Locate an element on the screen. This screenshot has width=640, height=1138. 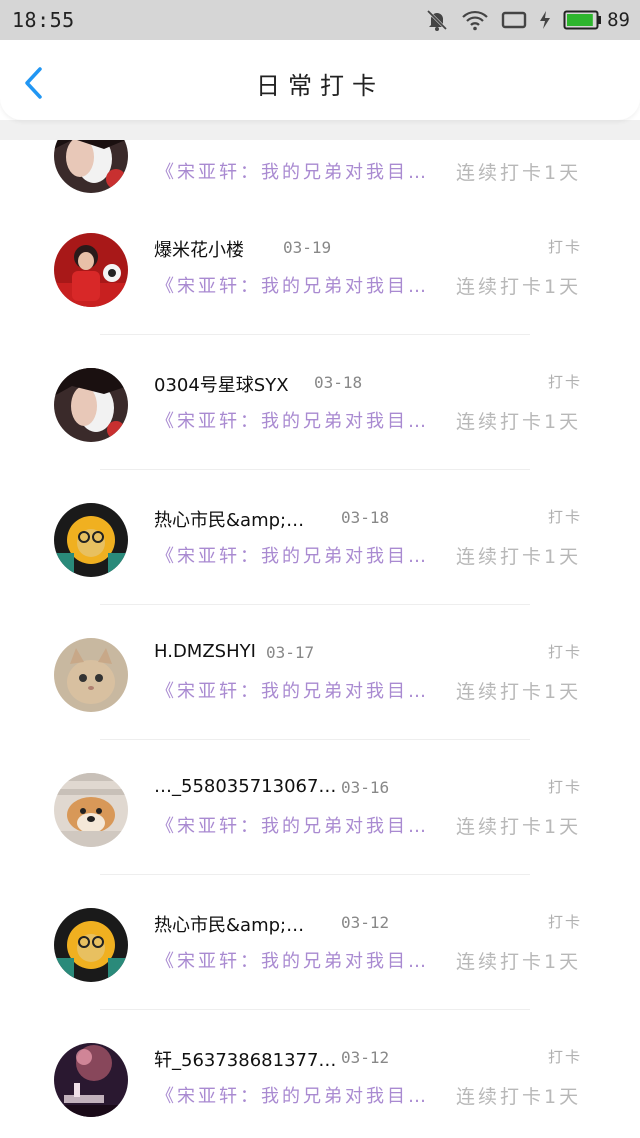
status-time: 18:55 is located at coordinates (43, 20).